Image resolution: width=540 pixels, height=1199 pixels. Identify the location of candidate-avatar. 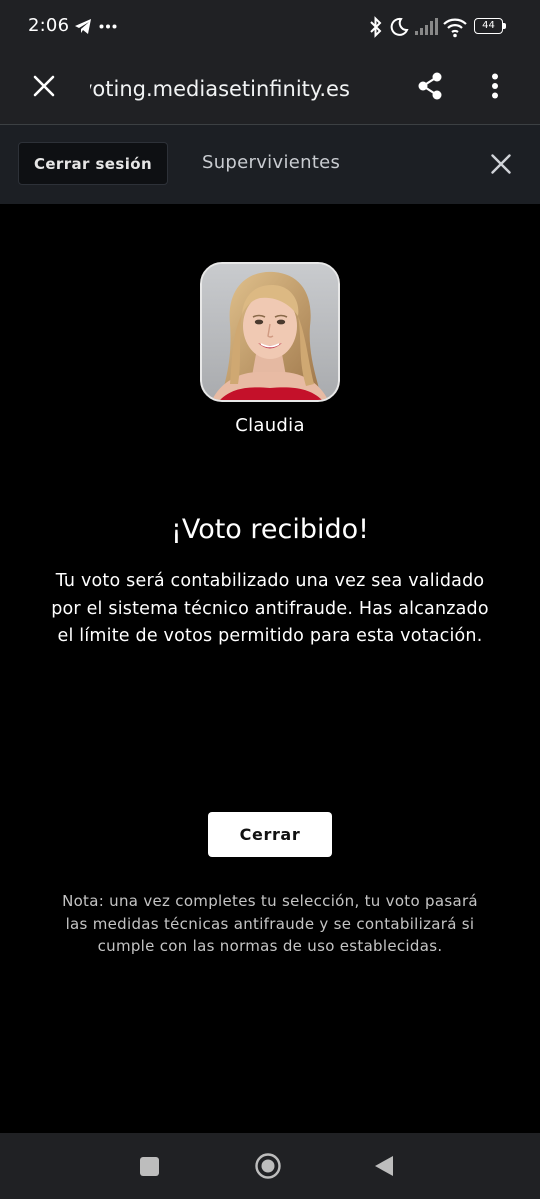
(270, 332).